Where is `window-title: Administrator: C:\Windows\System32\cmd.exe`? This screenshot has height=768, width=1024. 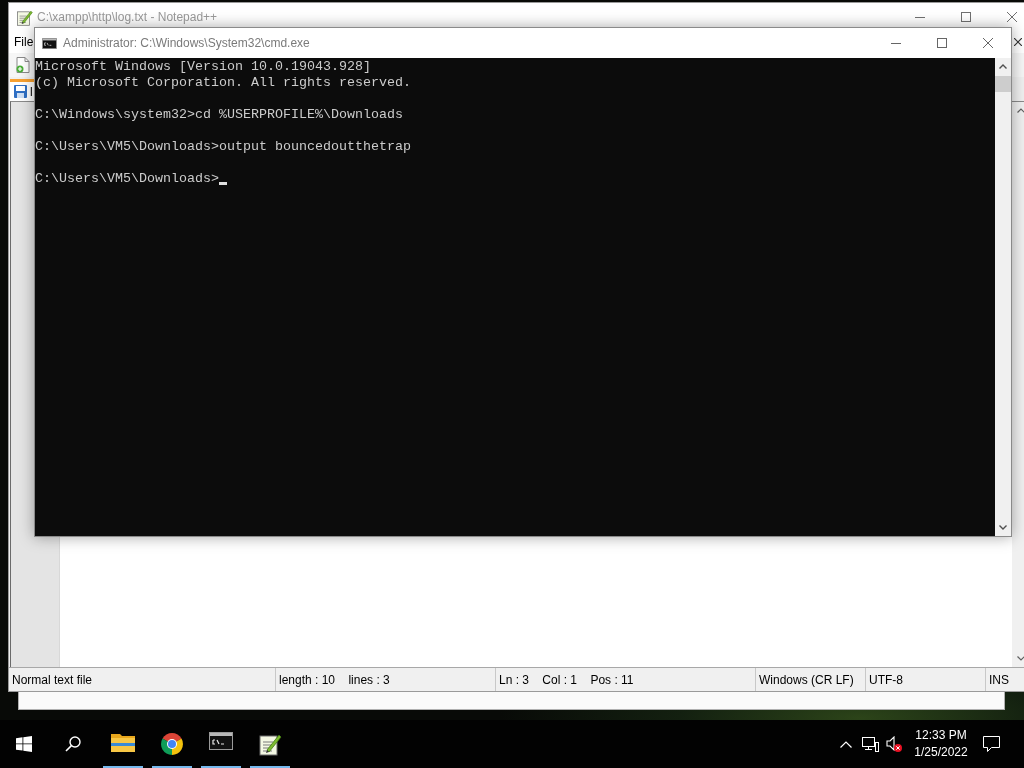
window-title: Administrator: C:\Windows\System32\cmd.exe is located at coordinates (186, 43).